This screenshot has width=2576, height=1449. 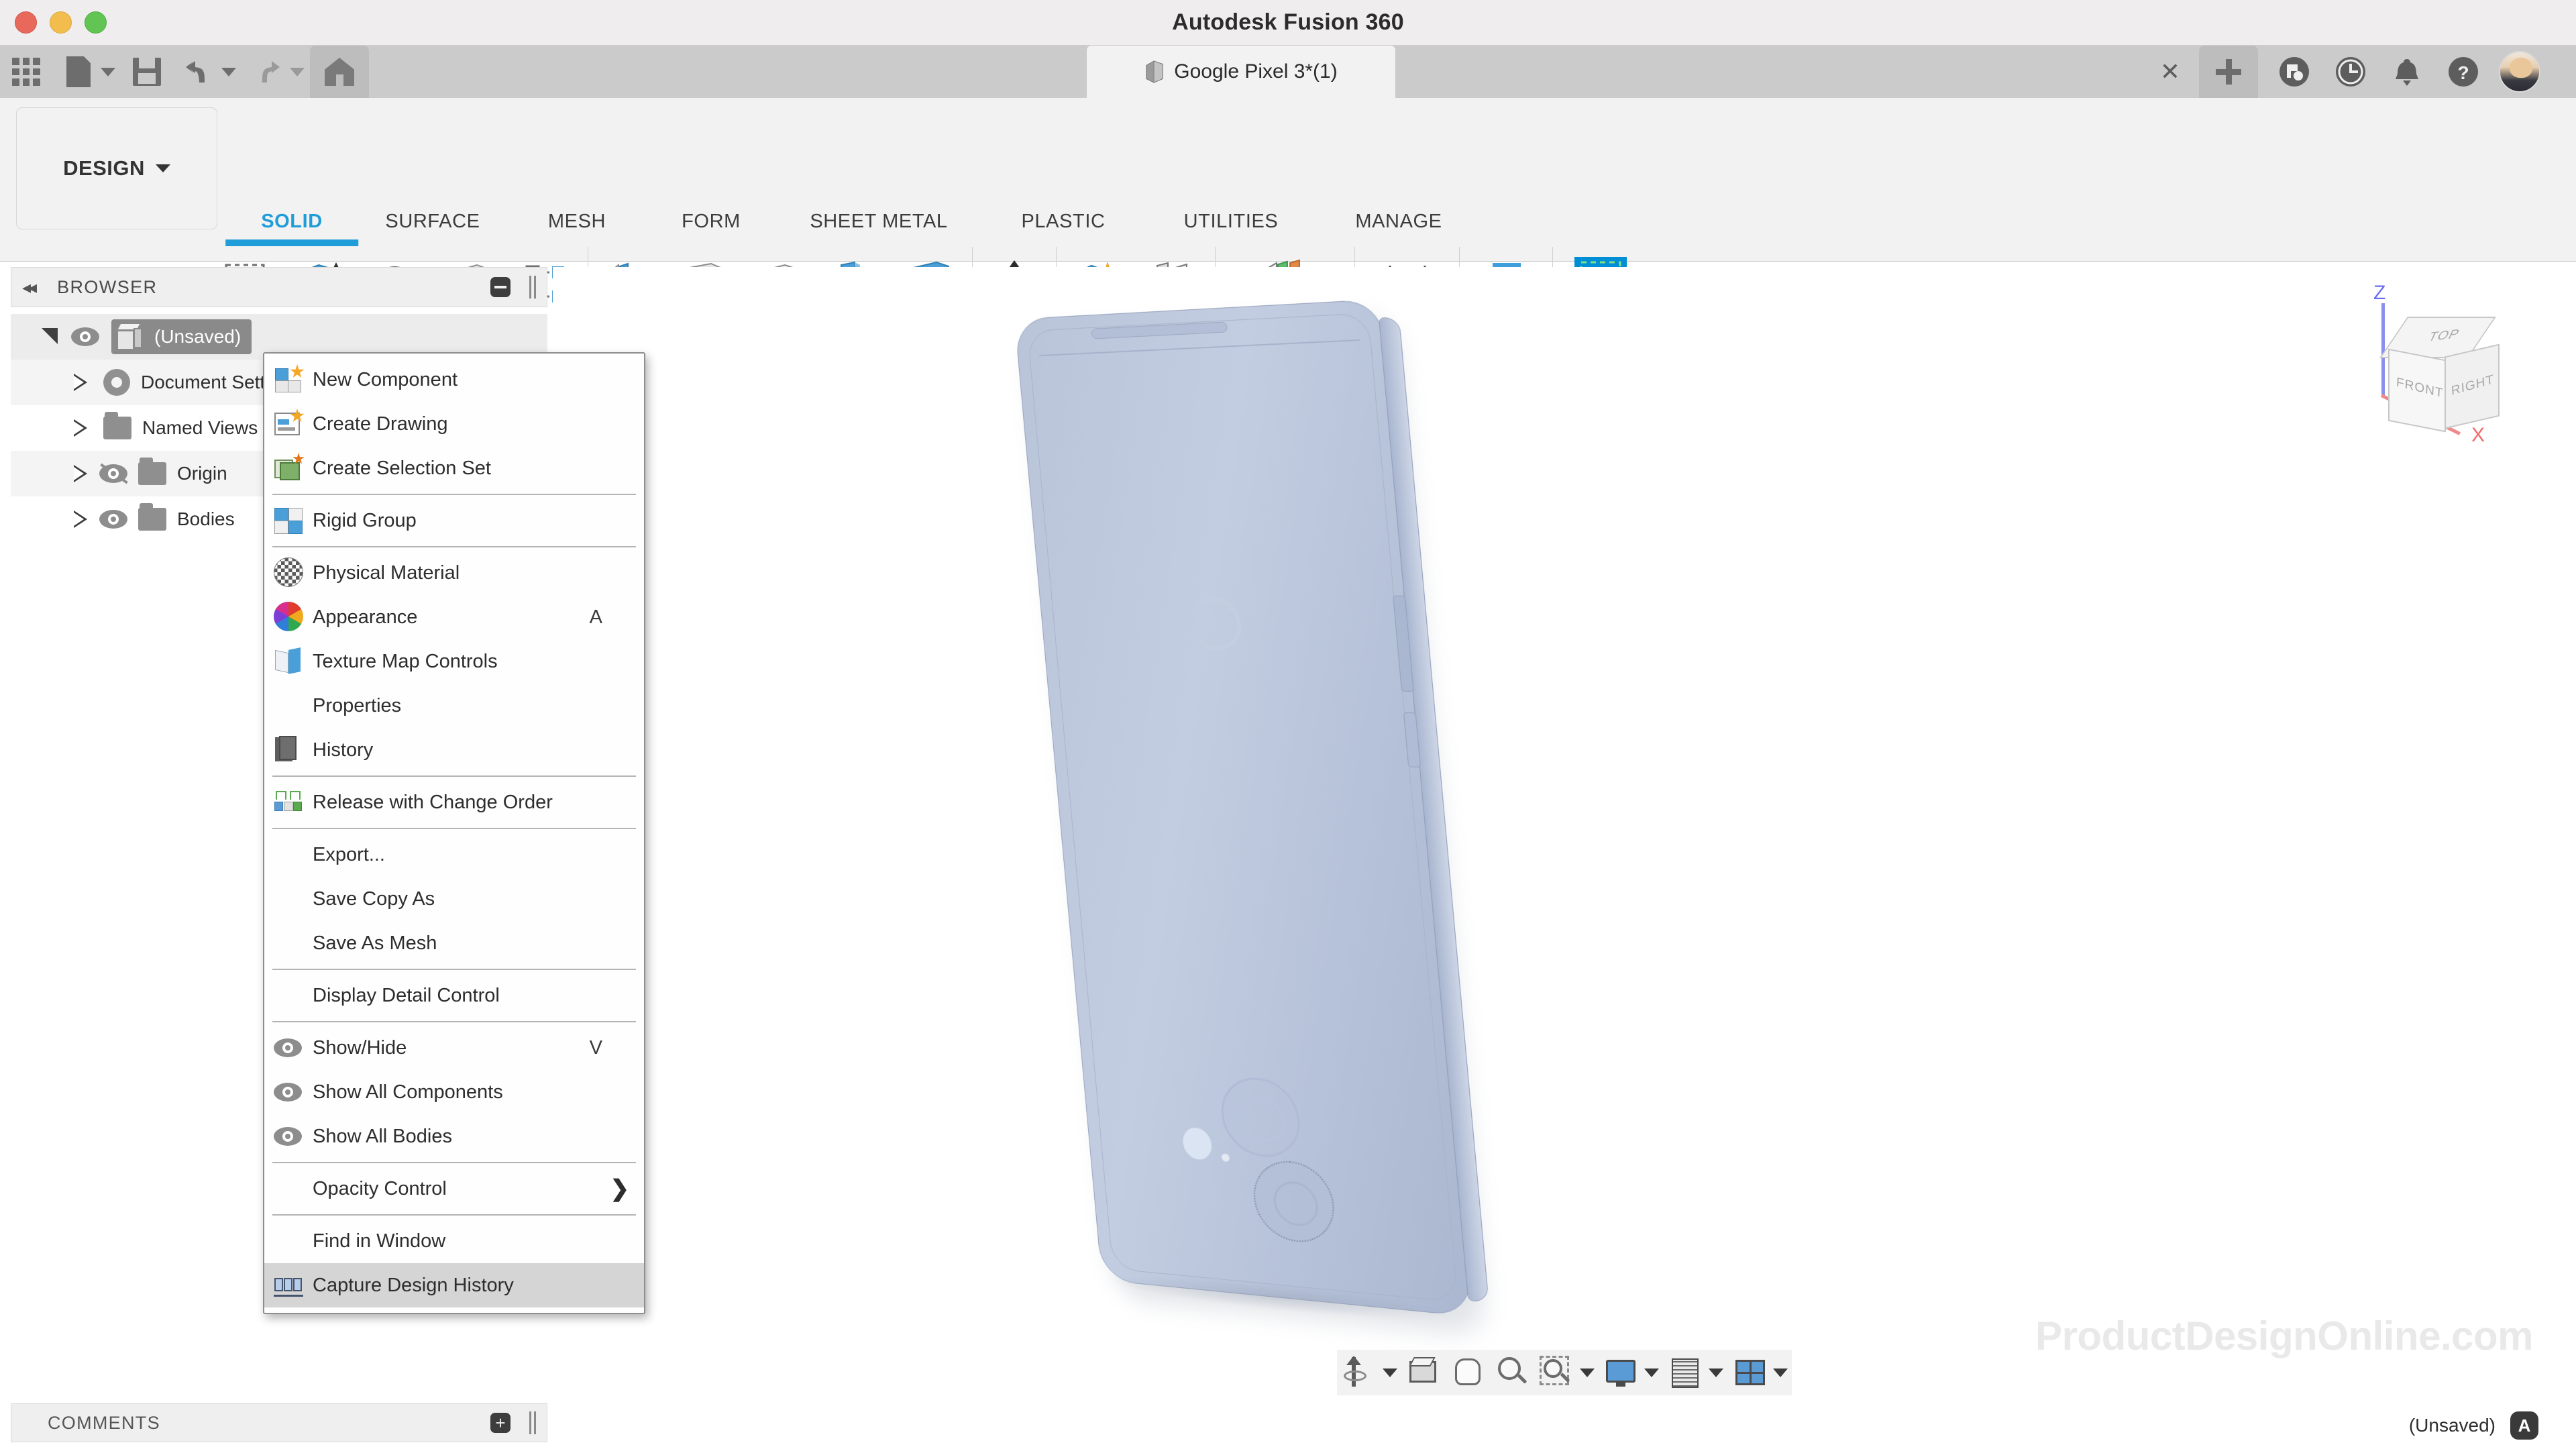 I want to click on extensions-button, so click(x=2294, y=72).